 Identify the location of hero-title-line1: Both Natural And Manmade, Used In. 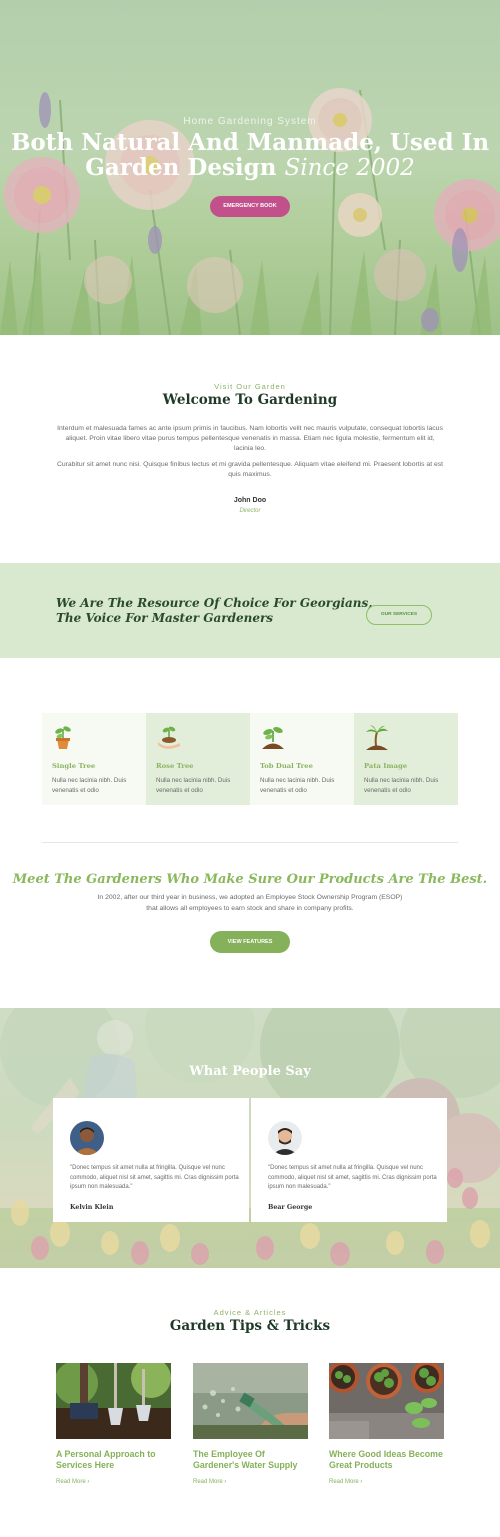
(250, 142).